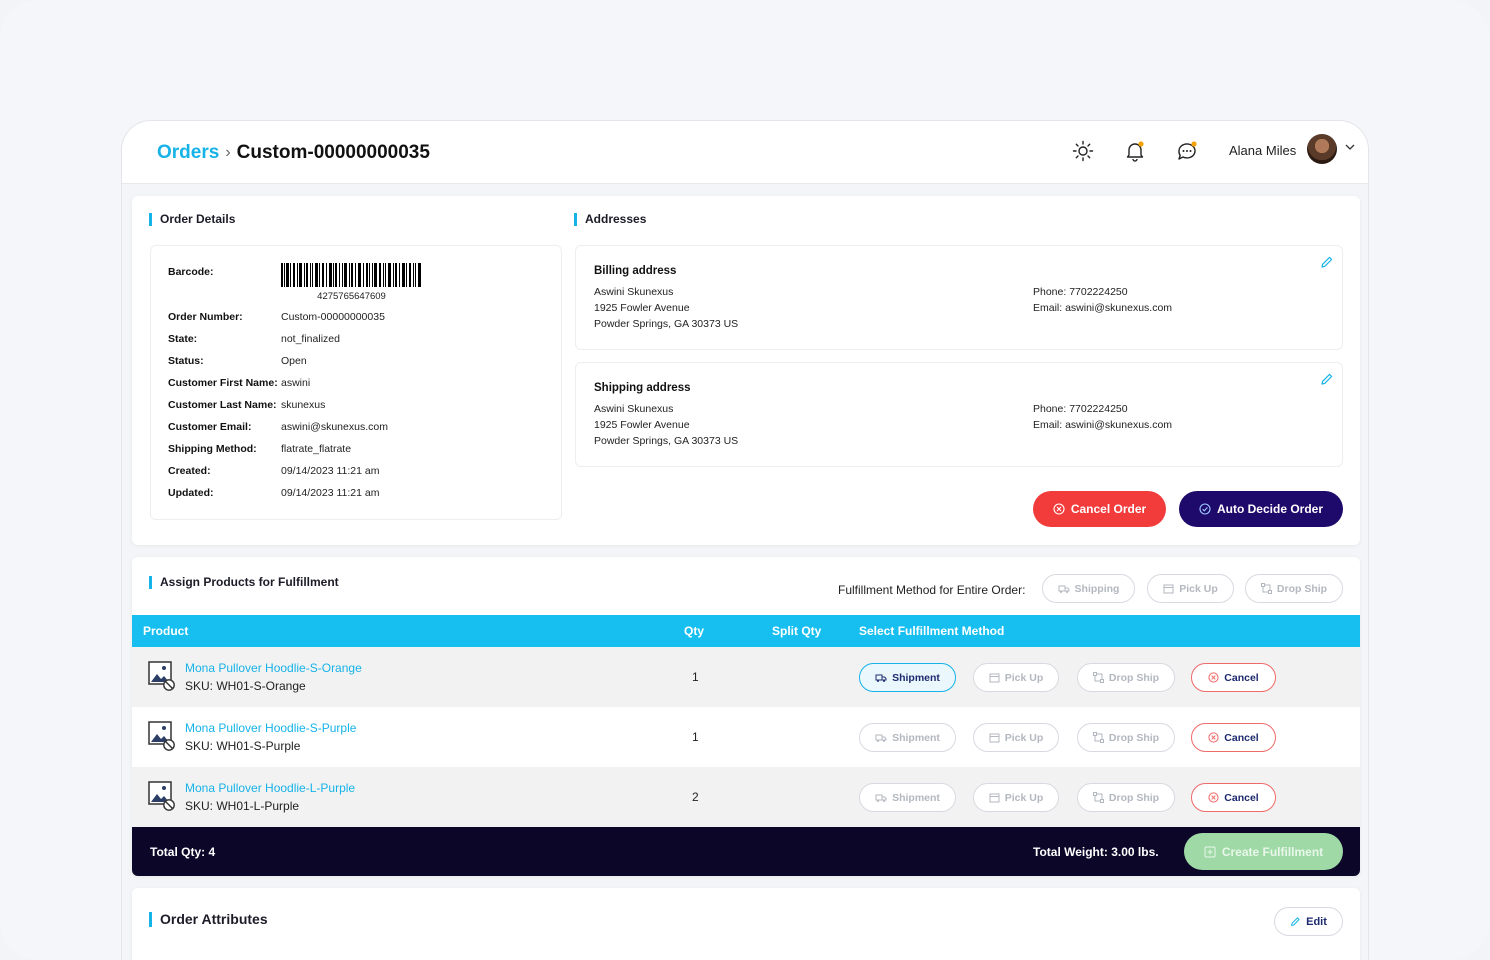 This screenshot has height=960, width=1490. I want to click on order-detail-key: Created:, so click(189, 471).